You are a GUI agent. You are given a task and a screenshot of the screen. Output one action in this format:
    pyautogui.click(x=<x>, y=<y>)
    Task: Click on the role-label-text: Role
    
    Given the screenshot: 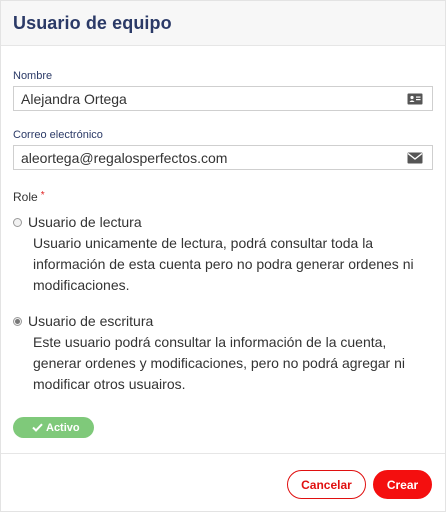 What is the action you would take?
    pyautogui.click(x=25, y=197)
    